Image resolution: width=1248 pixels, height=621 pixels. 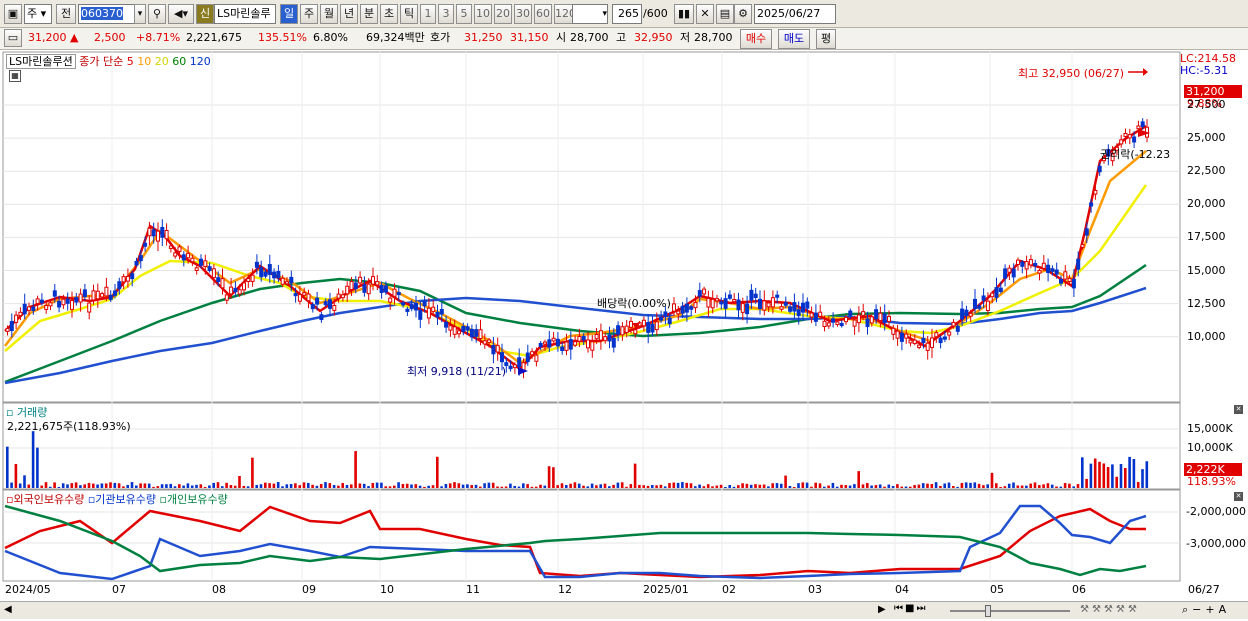 I want to click on period-select: 주 ▾, so click(x=38, y=14).